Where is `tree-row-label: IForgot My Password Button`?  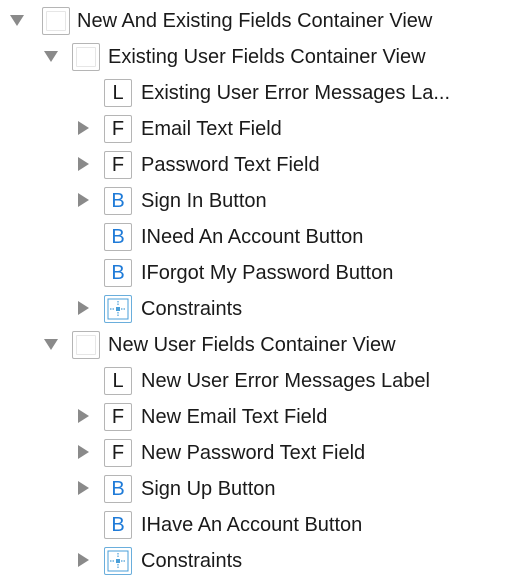
tree-row-label: IForgot My Password Button is located at coordinates (267, 273).